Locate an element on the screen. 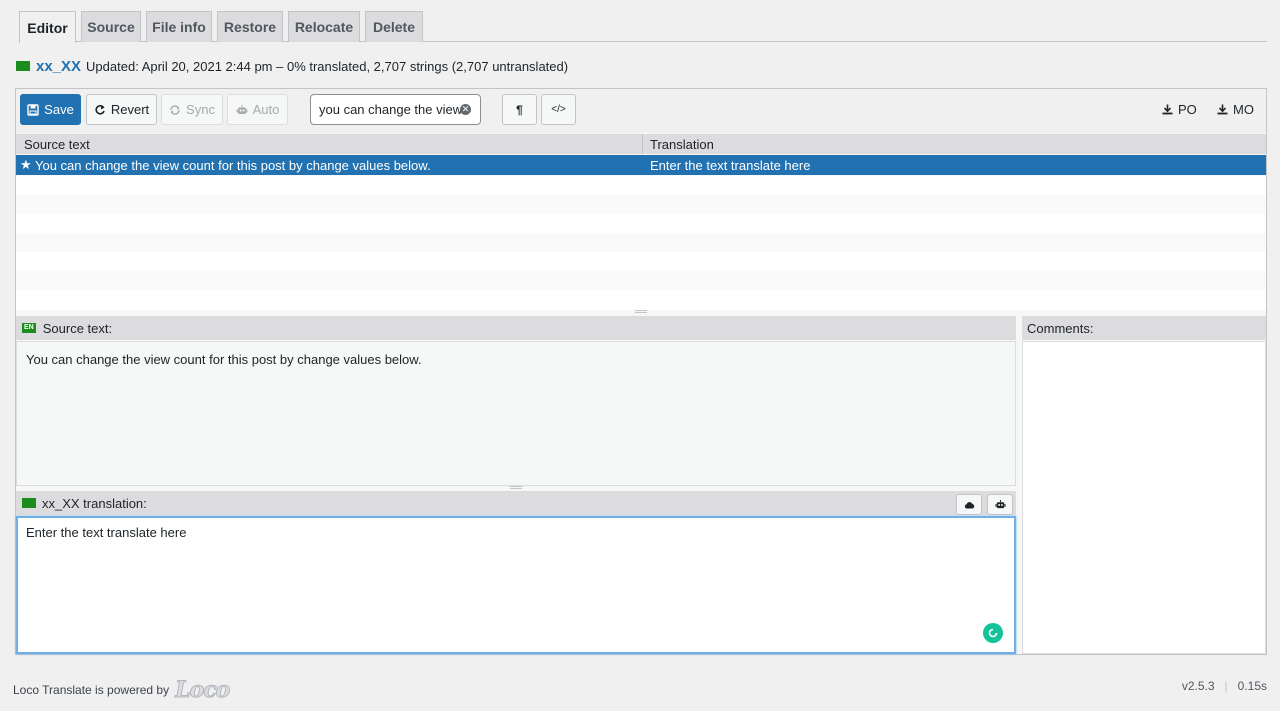  download-po-button: PO is located at coordinates (1179, 109).